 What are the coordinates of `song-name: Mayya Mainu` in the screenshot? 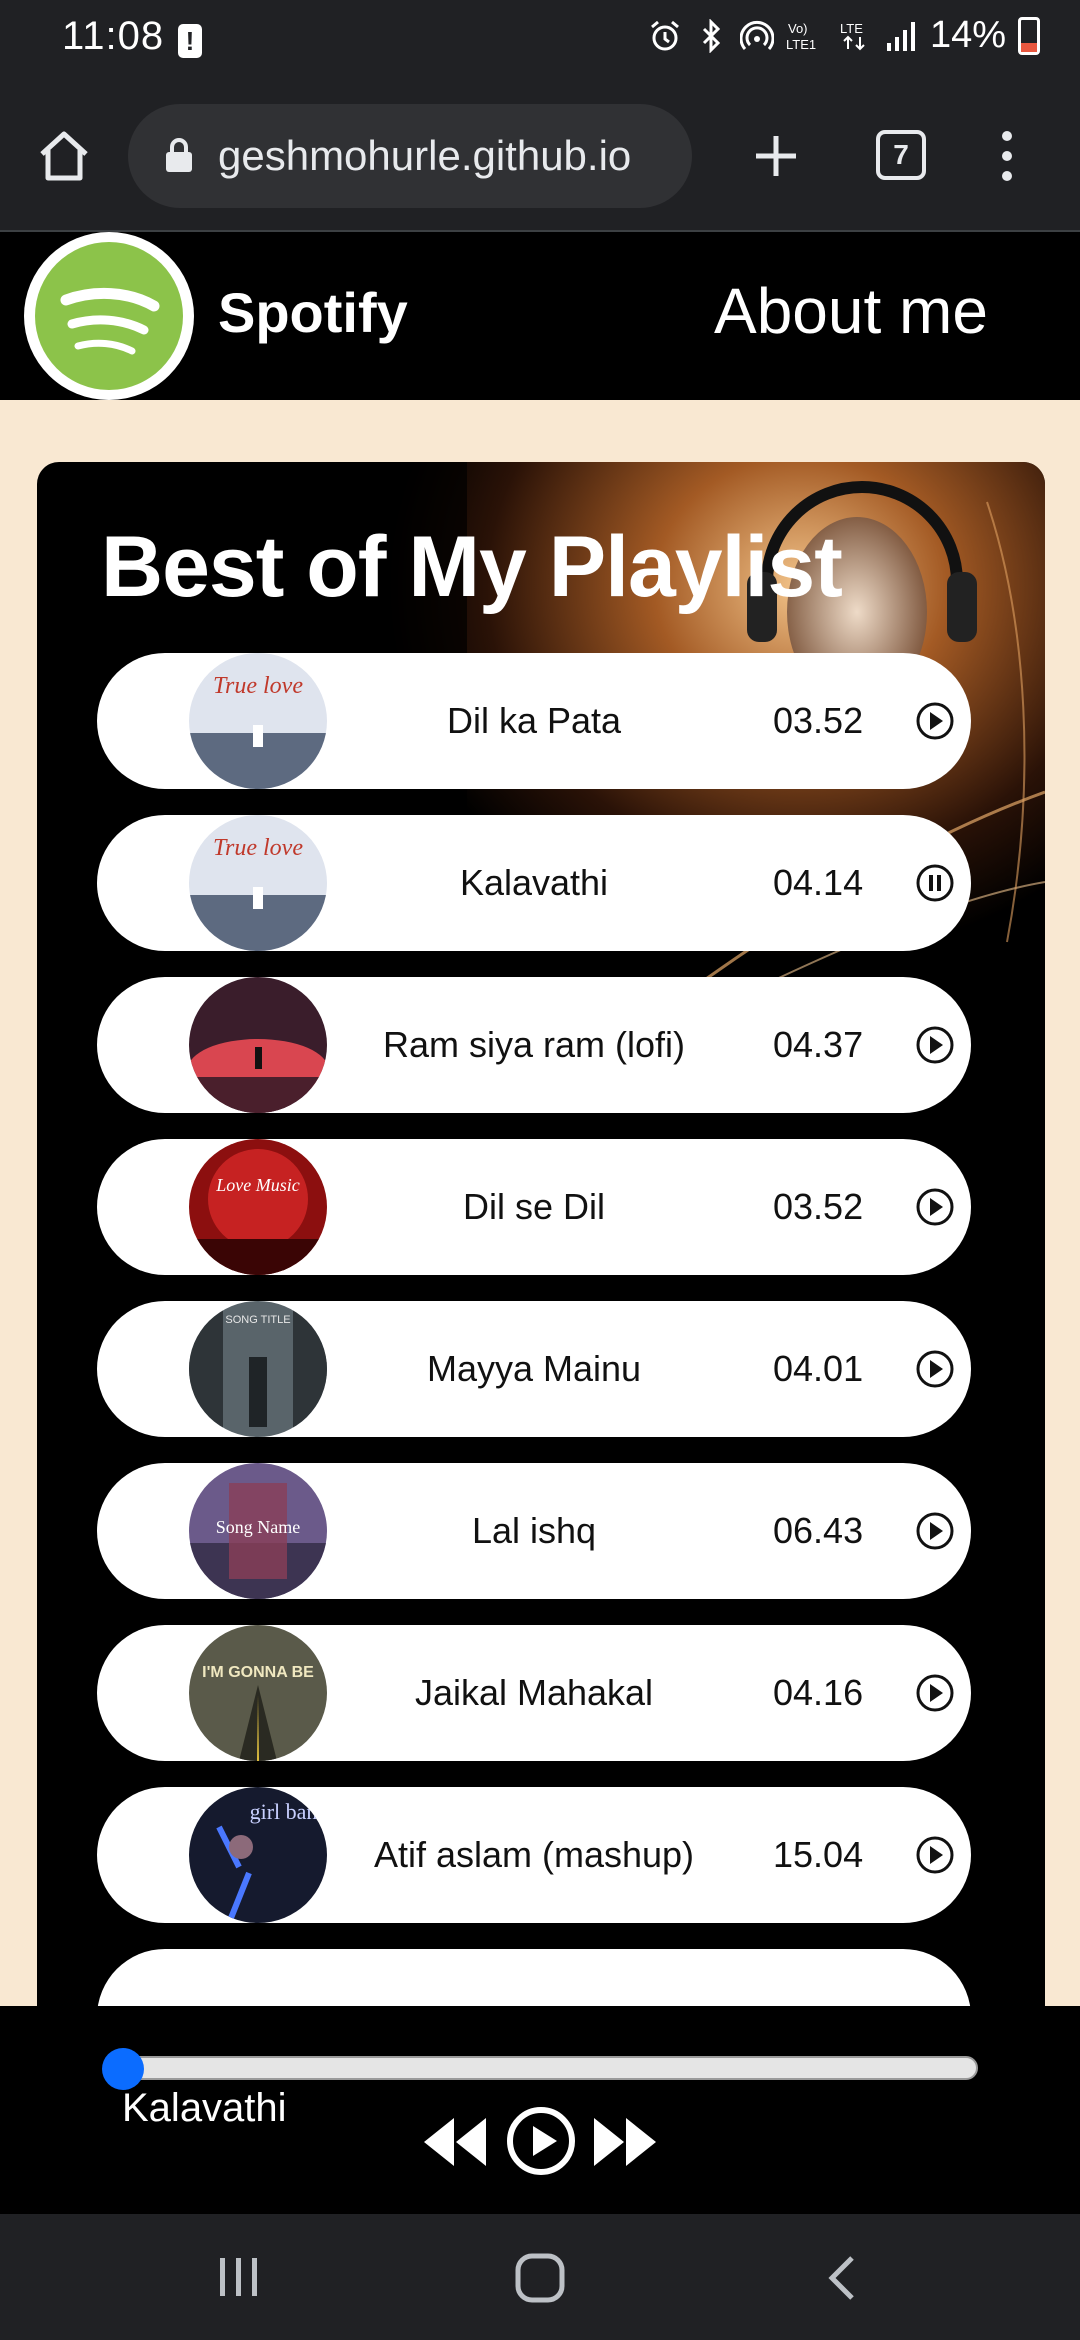 It's located at (534, 1368).